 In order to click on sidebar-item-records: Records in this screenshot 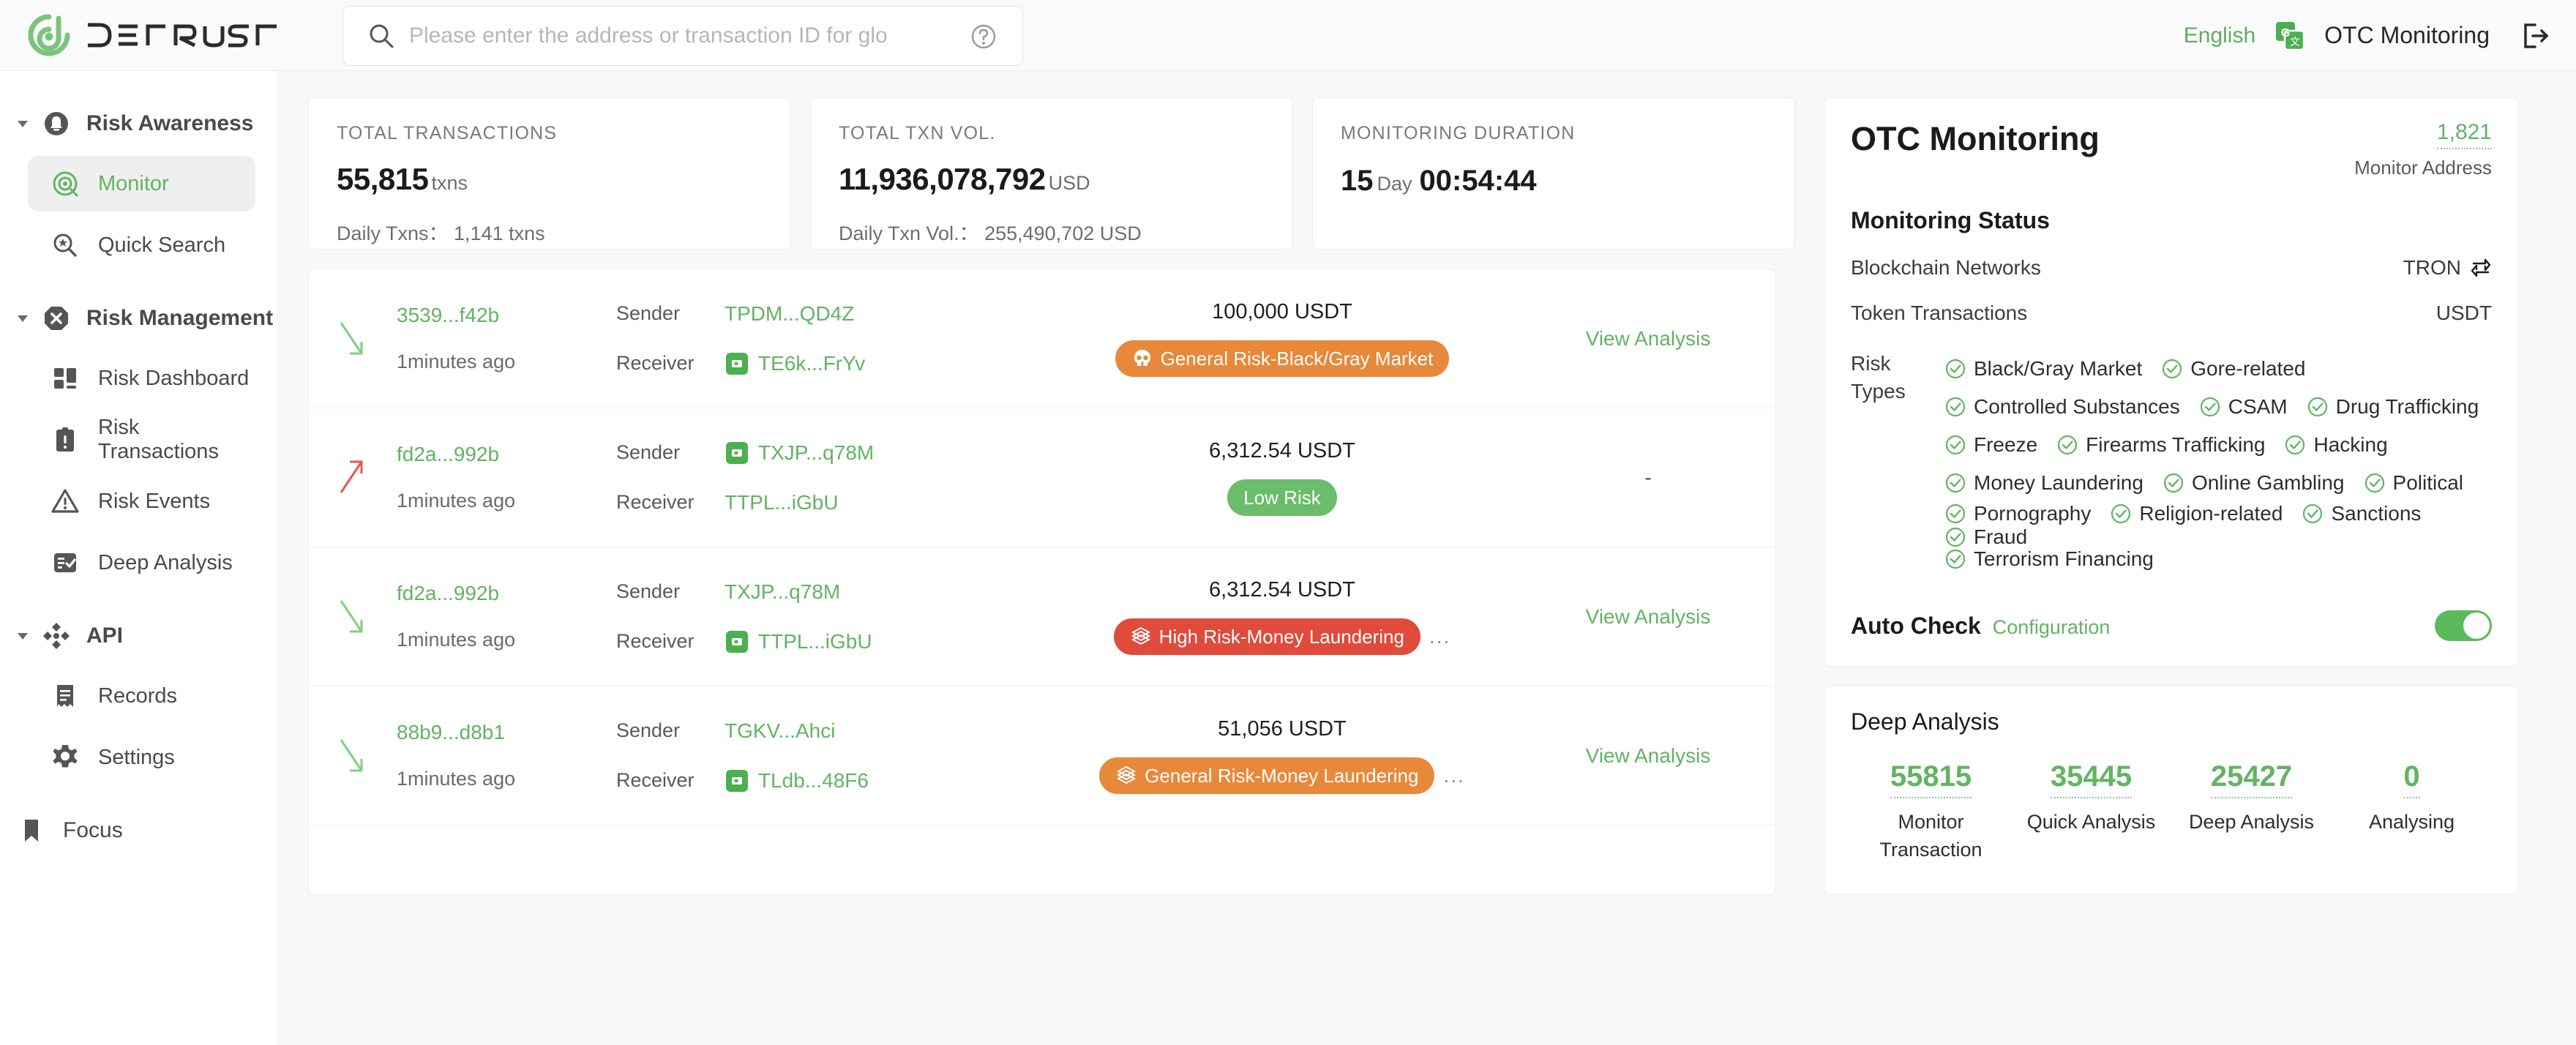, I will do `click(141, 696)`.